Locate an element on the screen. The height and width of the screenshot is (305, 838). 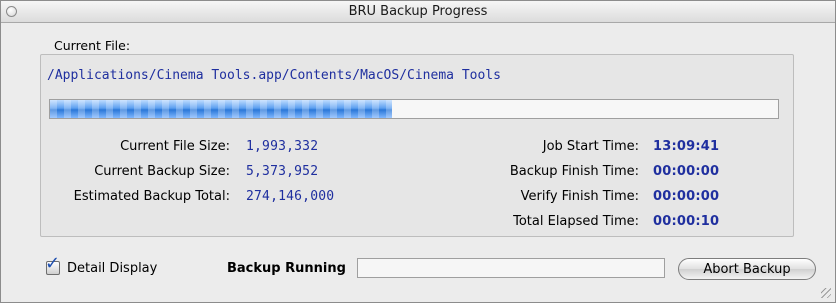
backup-finish-time-label: Backup Finish Time: is located at coordinates (574, 171).